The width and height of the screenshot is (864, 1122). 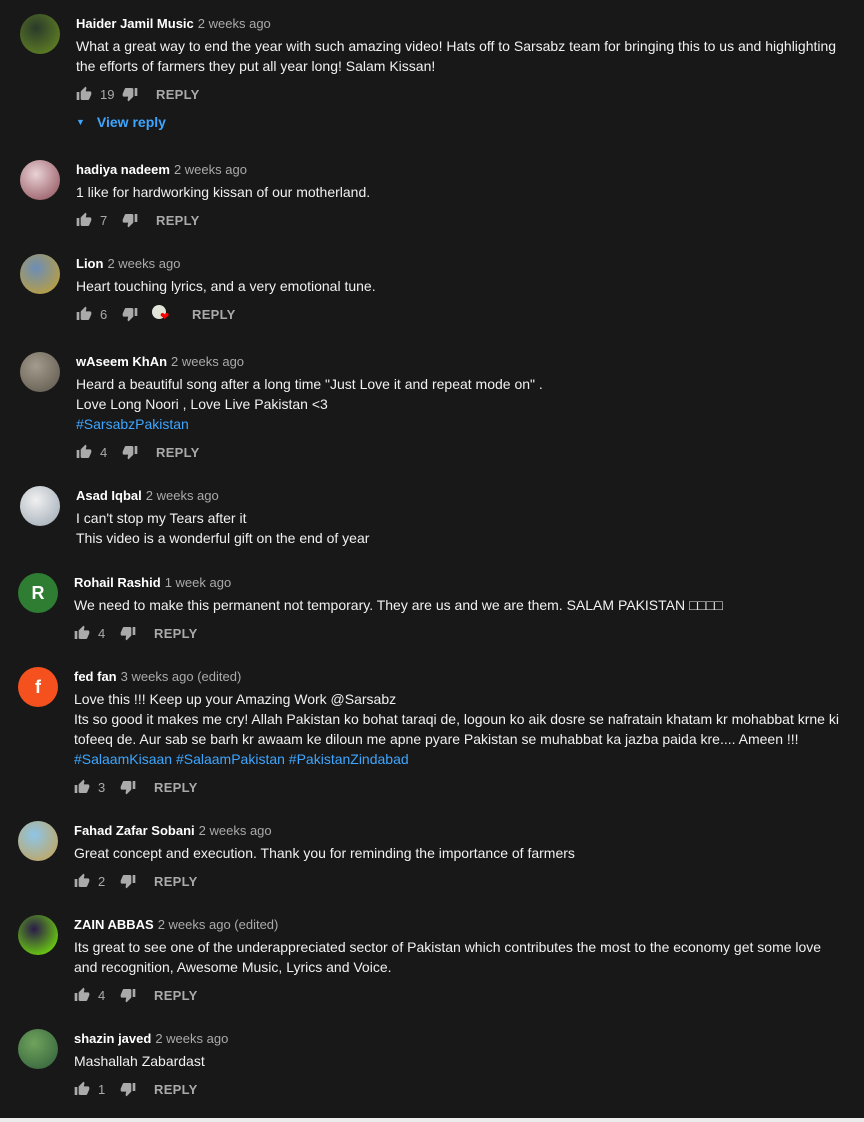 I want to click on like-count: 19, so click(x=107, y=94).